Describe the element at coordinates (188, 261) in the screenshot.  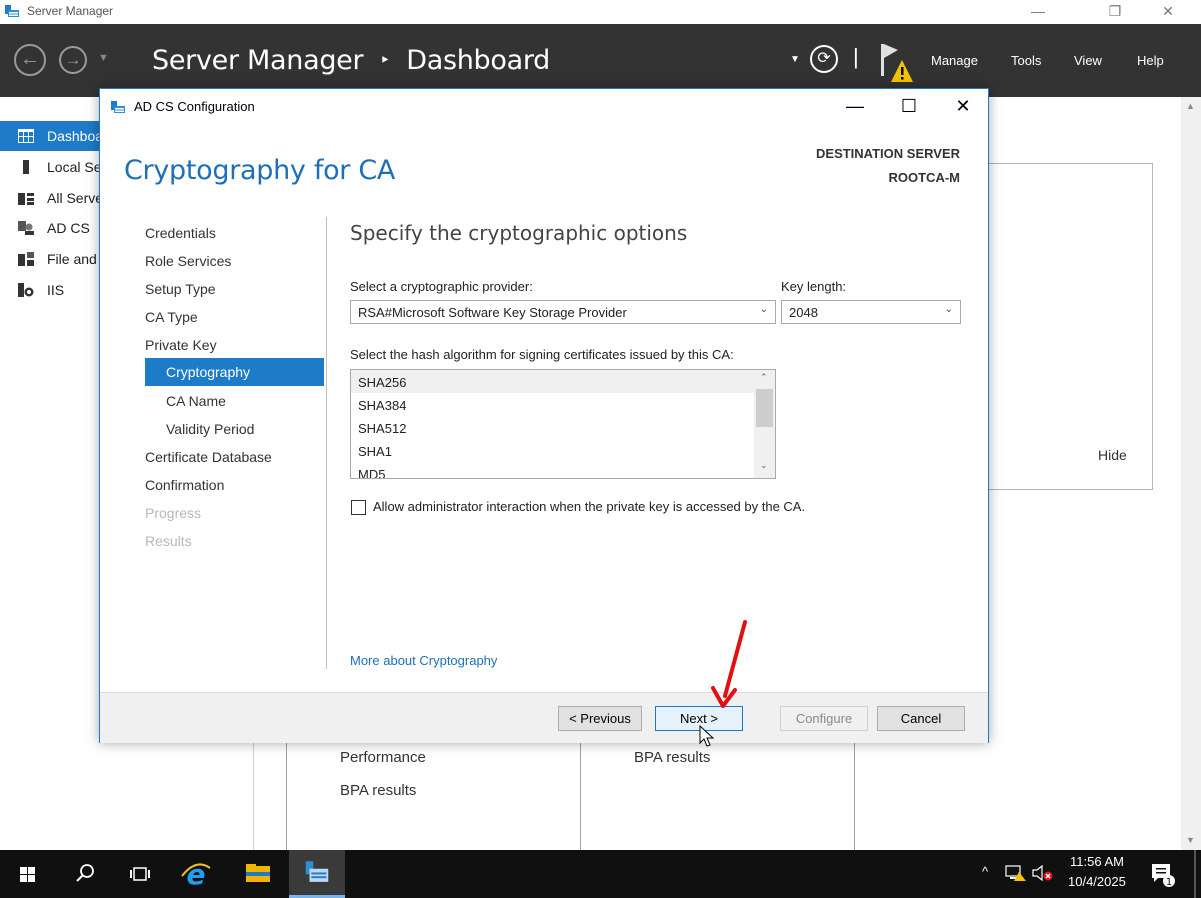
I see `step-role-services: Role Services` at that location.